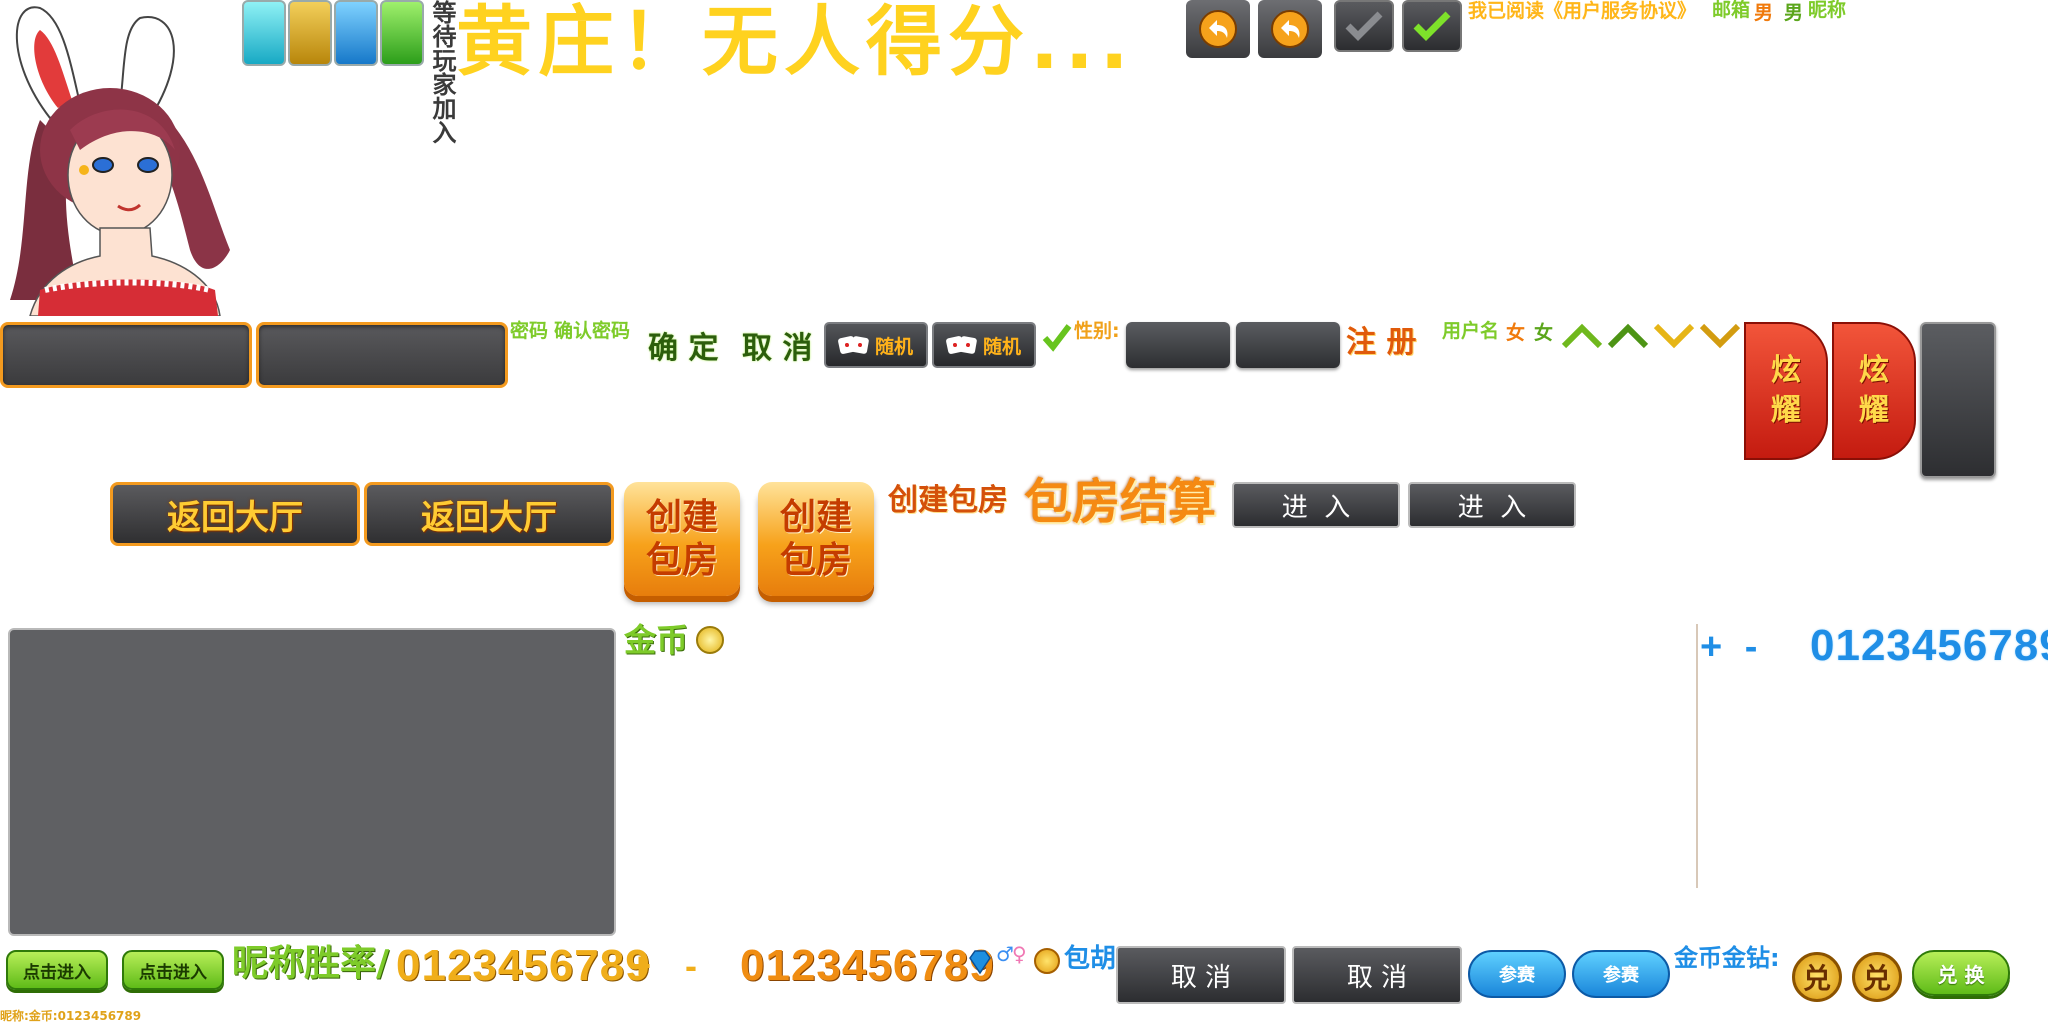 The height and width of the screenshot is (1024, 2048). Describe the element at coordinates (1019, 954) in the screenshot. I see `female-symbol-icon: ♀` at that location.